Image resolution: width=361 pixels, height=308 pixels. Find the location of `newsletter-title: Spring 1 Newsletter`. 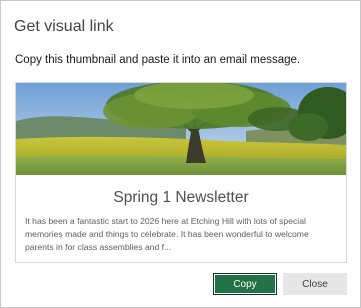

newsletter-title: Spring 1 Newsletter is located at coordinates (181, 197).